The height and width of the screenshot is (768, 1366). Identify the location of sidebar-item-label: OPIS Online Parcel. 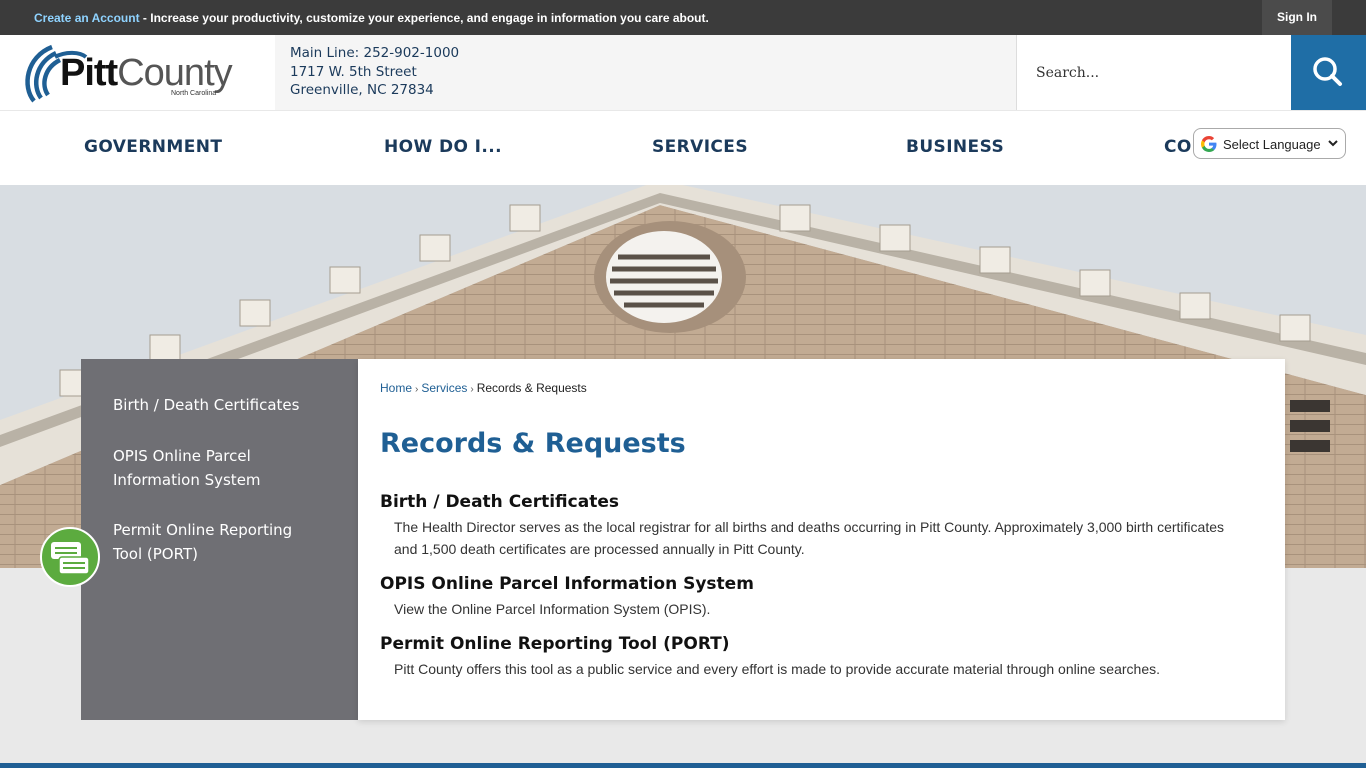
(182, 456).